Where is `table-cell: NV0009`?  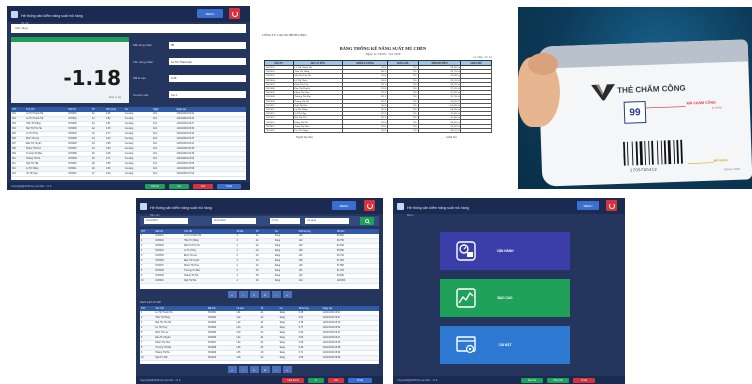 table-cell: NV0009 is located at coordinates (159, 276).